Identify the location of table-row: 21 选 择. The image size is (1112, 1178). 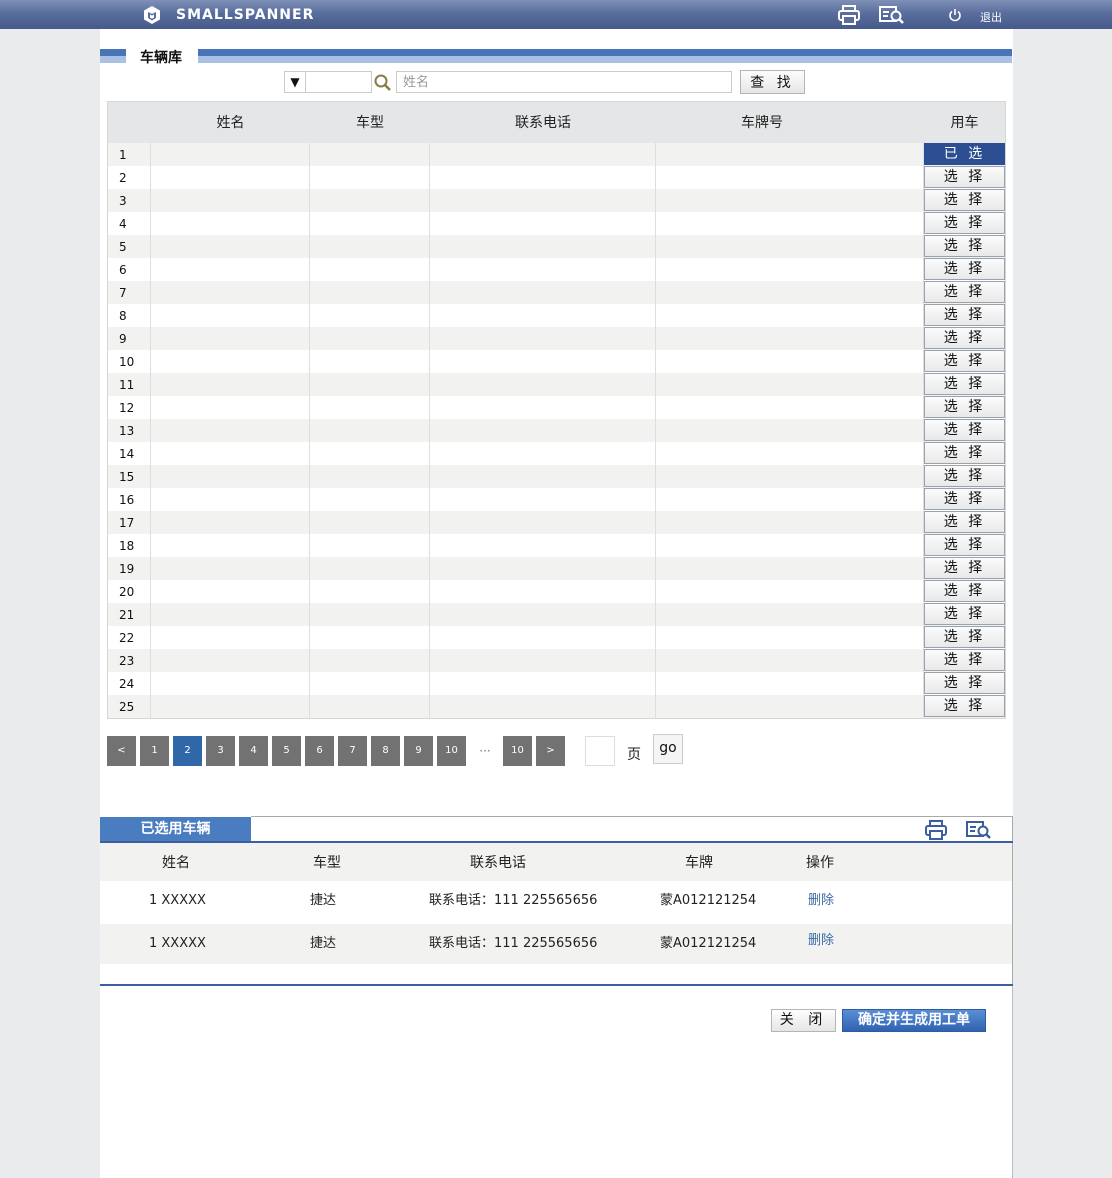
(556, 614).